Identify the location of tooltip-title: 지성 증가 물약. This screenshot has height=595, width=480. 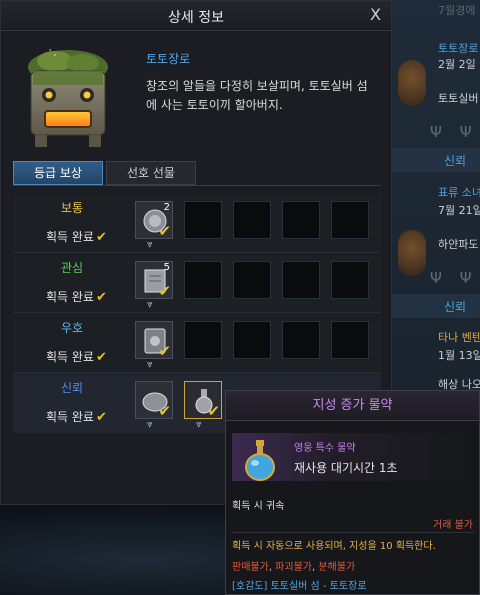
(352, 406).